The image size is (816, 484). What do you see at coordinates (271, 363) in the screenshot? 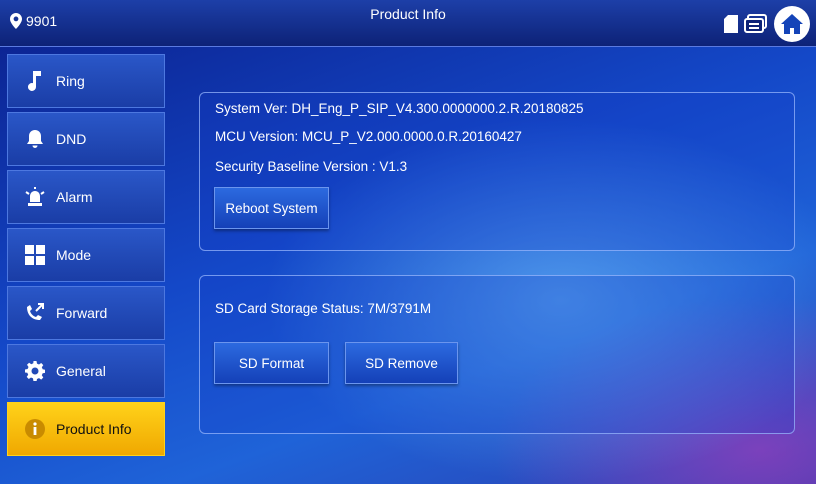
I see `sd-format-button: SD Format` at bounding box center [271, 363].